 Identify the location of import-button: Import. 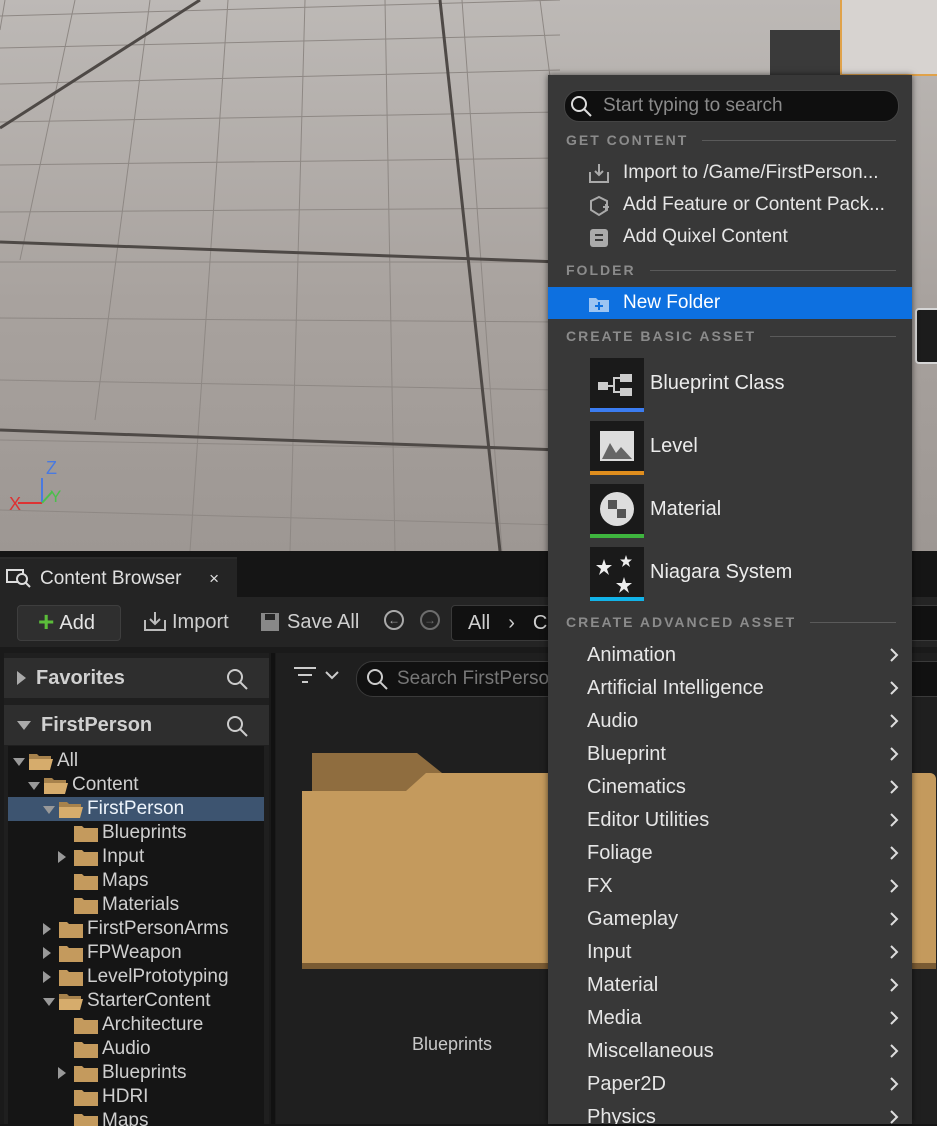
(185, 622).